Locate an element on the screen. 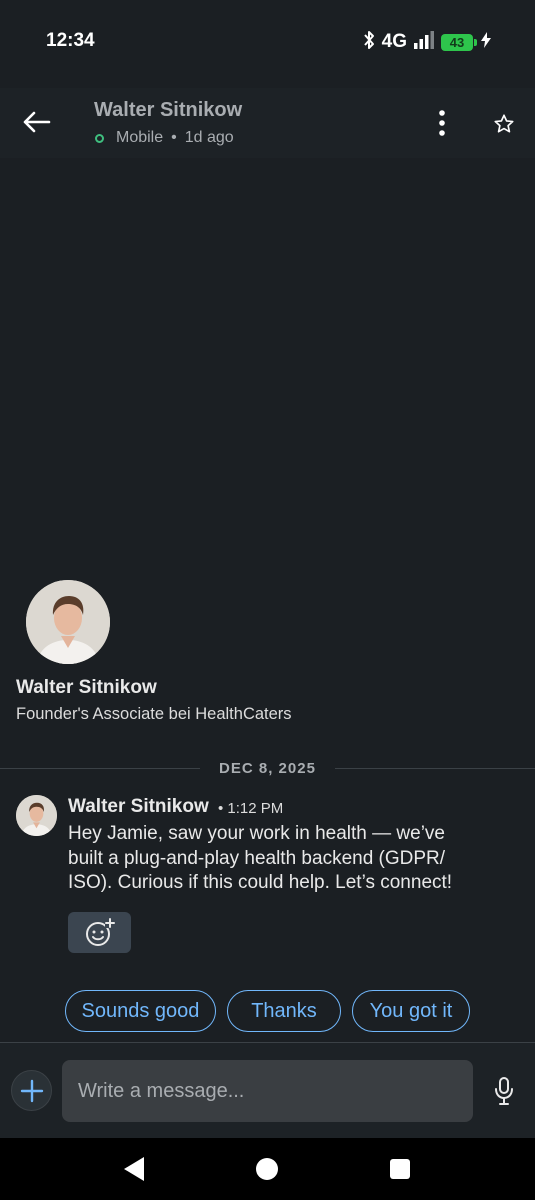 This screenshot has width=535, height=1200. more-vertical-icon is located at coordinates (442, 123).